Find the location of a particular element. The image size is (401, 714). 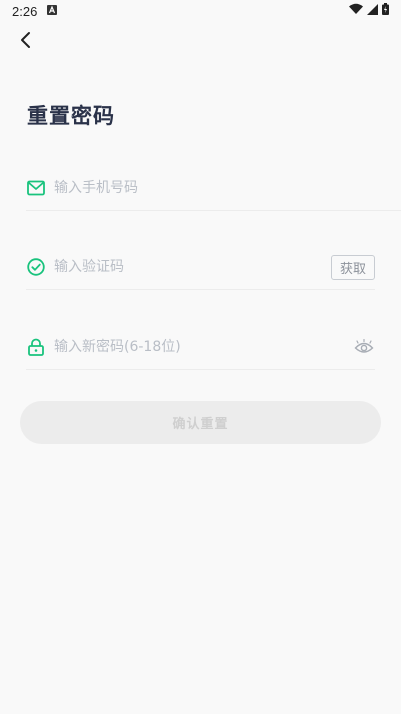

password-input is located at coordinates (203, 347).